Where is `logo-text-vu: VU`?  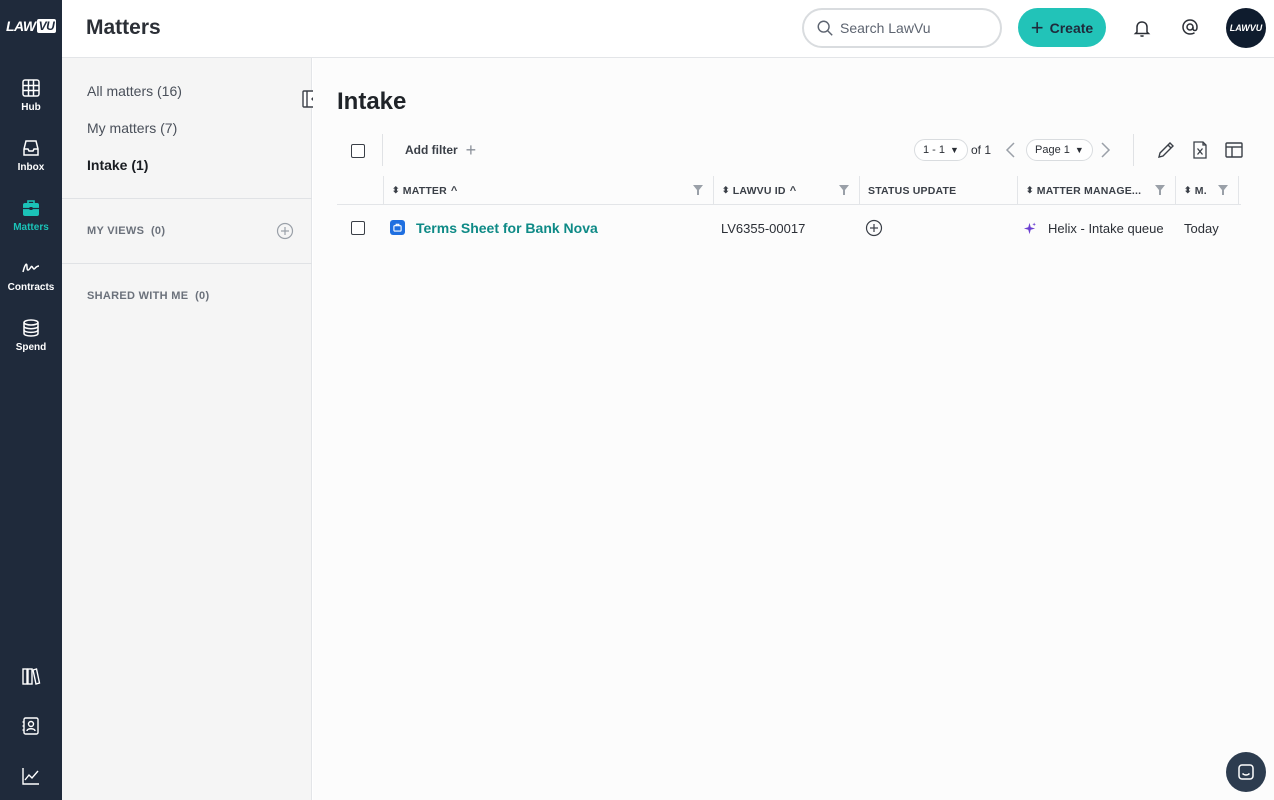 logo-text-vu: VU is located at coordinates (46, 26).